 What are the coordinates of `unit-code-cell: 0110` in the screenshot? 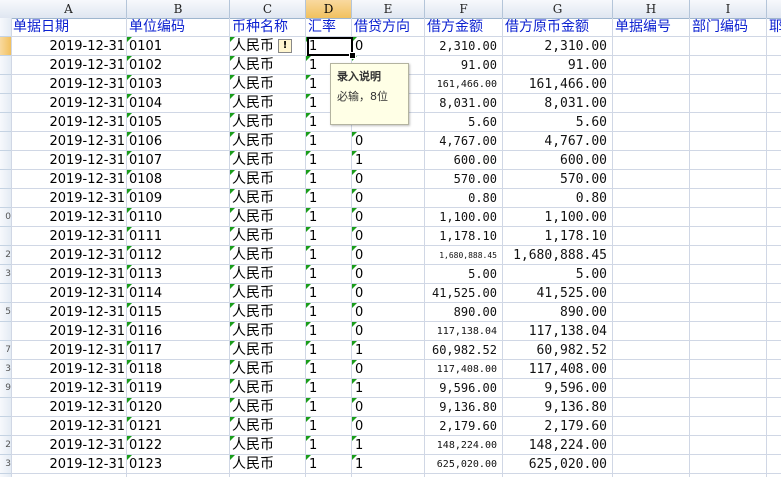 It's located at (178, 217).